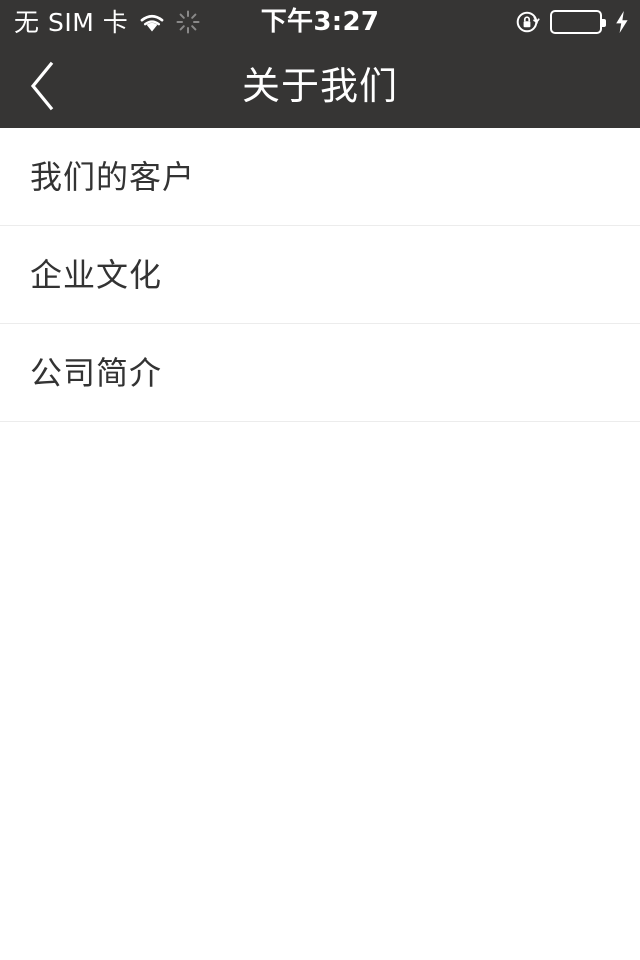  I want to click on page-title: 关于我们, so click(319, 86).